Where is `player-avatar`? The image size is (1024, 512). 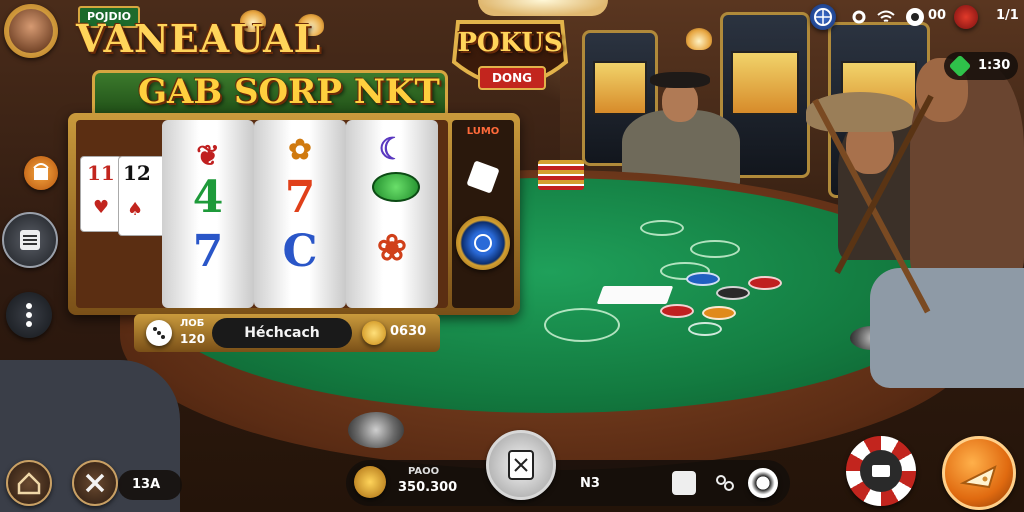
player-avatar is located at coordinates (31, 31).